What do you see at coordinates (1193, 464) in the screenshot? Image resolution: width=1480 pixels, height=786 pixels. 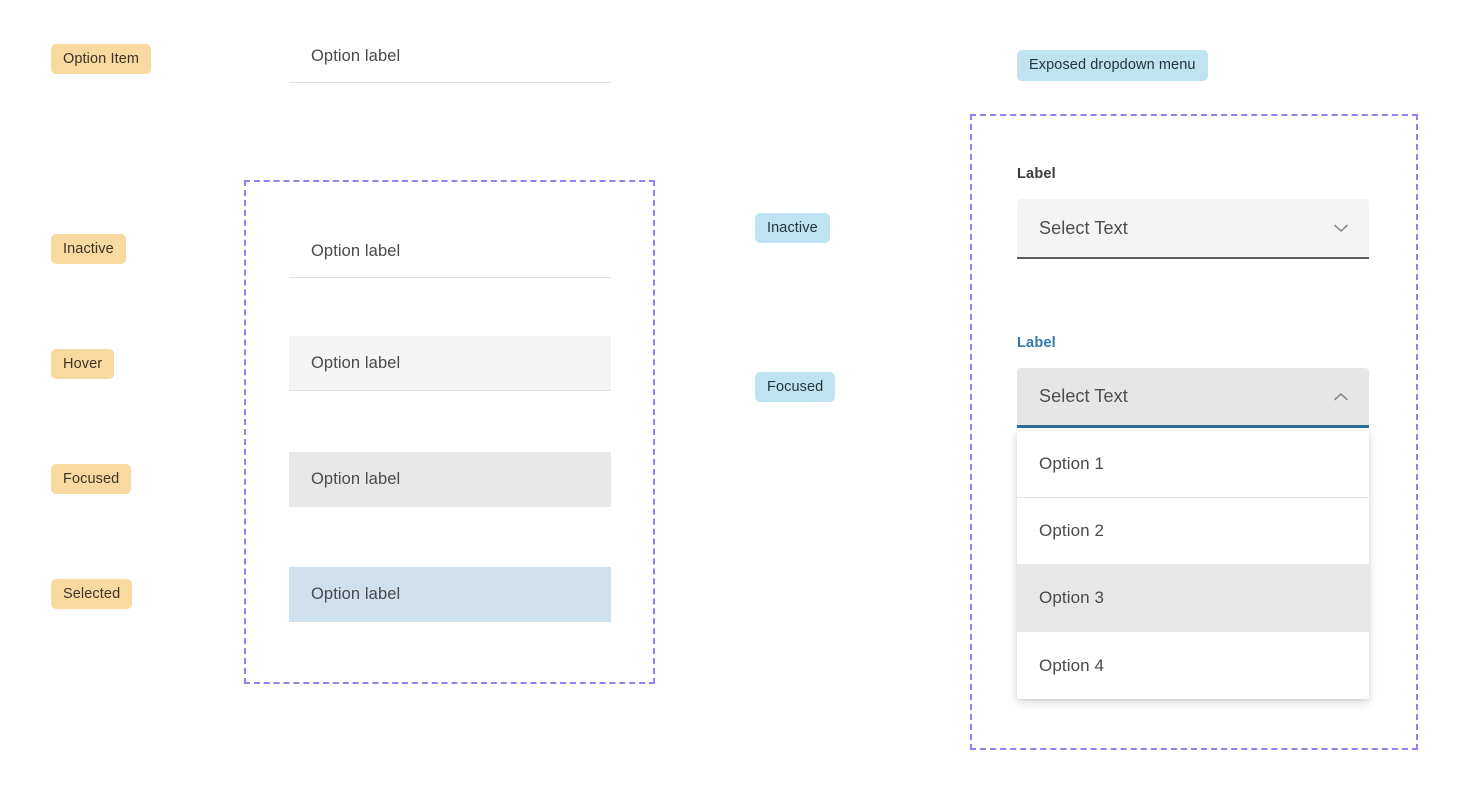 I see `menu-item-option-1: Option 1` at bounding box center [1193, 464].